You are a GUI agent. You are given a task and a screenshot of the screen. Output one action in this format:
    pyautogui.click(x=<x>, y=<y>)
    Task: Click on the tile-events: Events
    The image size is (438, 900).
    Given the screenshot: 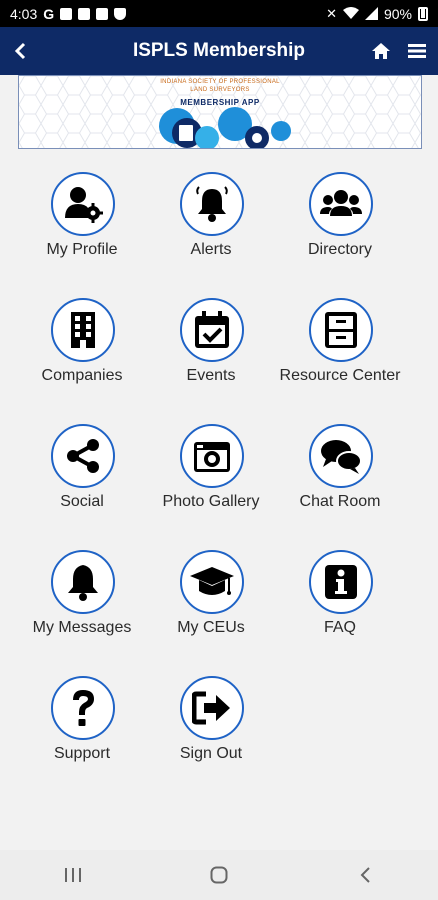 What is the action you would take?
    pyautogui.click(x=211, y=353)
    